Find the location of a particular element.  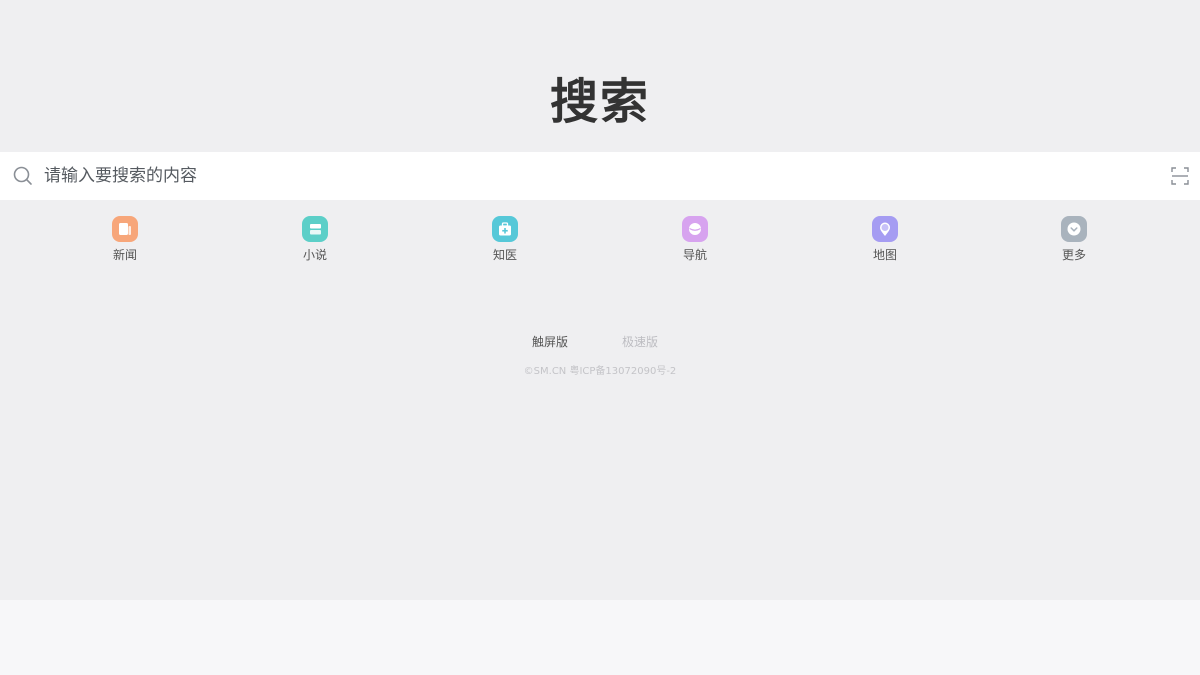

site-logo: 搜索 is located at coordinates (599, 102).